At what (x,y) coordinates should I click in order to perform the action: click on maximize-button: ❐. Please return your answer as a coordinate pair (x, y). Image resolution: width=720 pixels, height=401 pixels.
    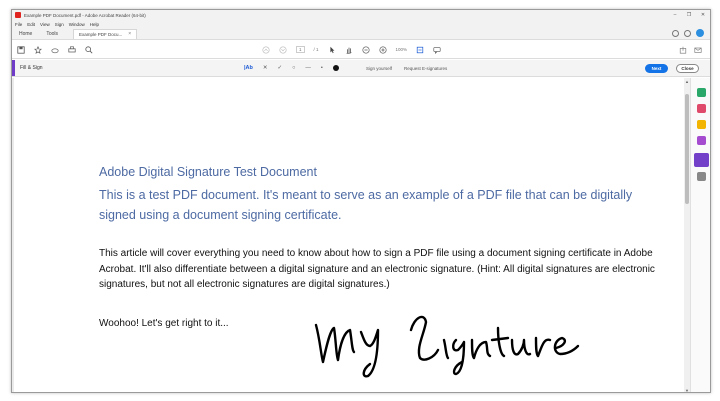
    Looking at the image, I should click on (689, 15).